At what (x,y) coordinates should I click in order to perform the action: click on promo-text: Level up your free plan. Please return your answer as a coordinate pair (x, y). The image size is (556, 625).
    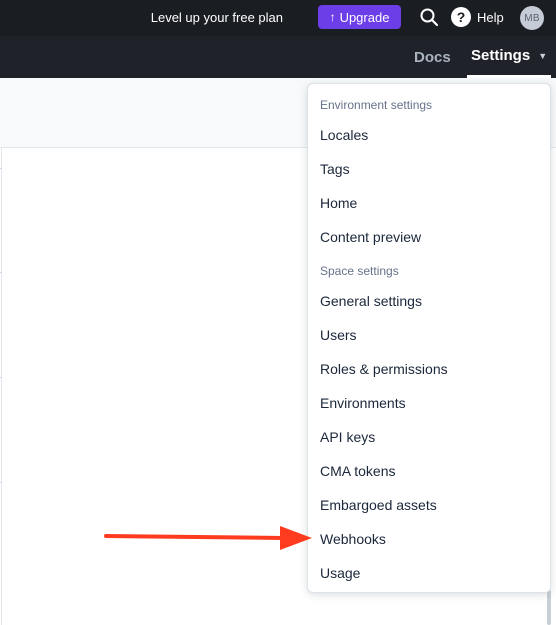
    Looking at the image, I should click on (216, 17).